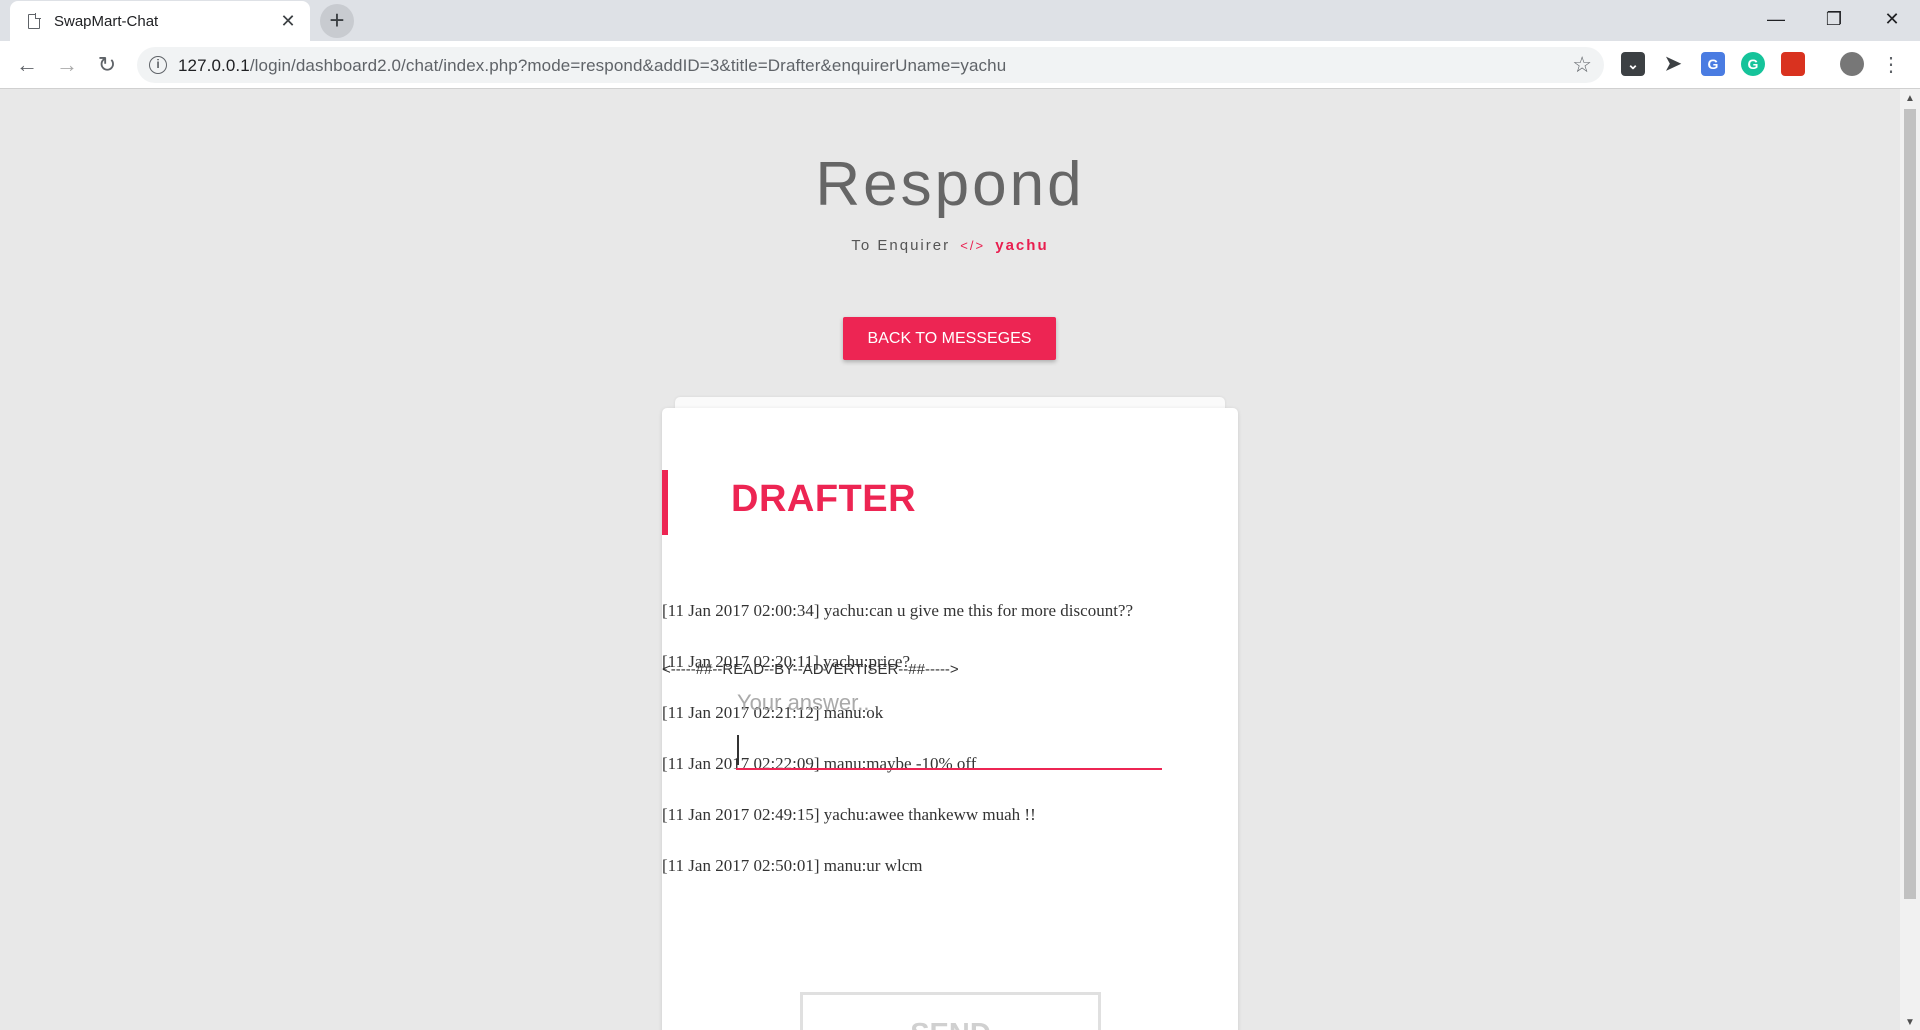 The image size is (1920, 1030). What do you see at coordinates (950, 1011) in the screenshot?
I see `send-button: SEND` at bounding box center [950, 1011].